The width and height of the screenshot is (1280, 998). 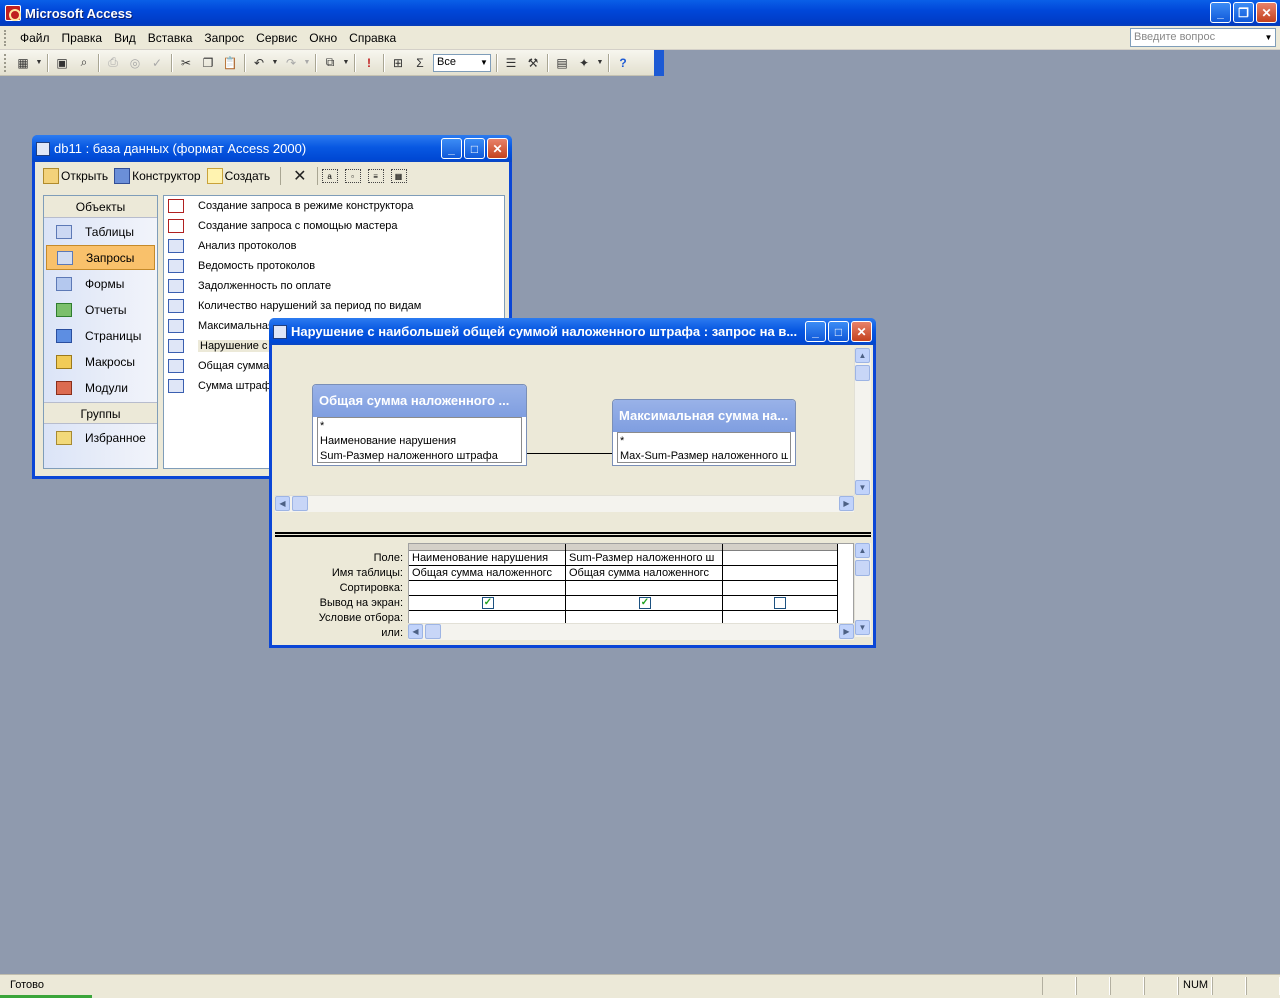 I want to click on restore-button: ❐, so click(x=1243, y=12).